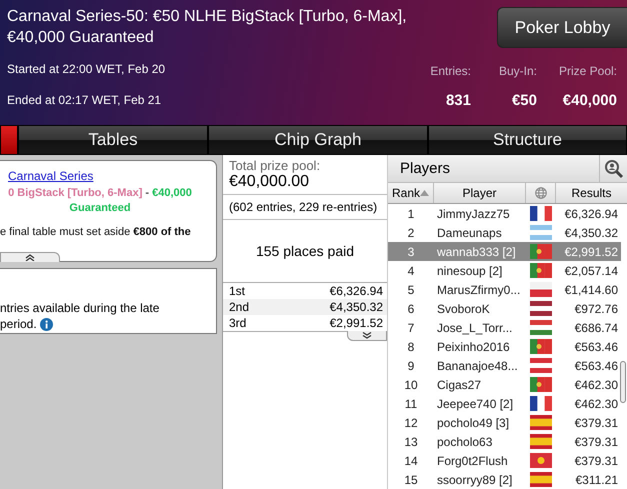 Image resolution: width=627 pixels, height=489 pixels. What do you see at coordinates (411, 461) in the screenshot?
I see `rank-cell-text: 14` at bounding box center [411, 461].